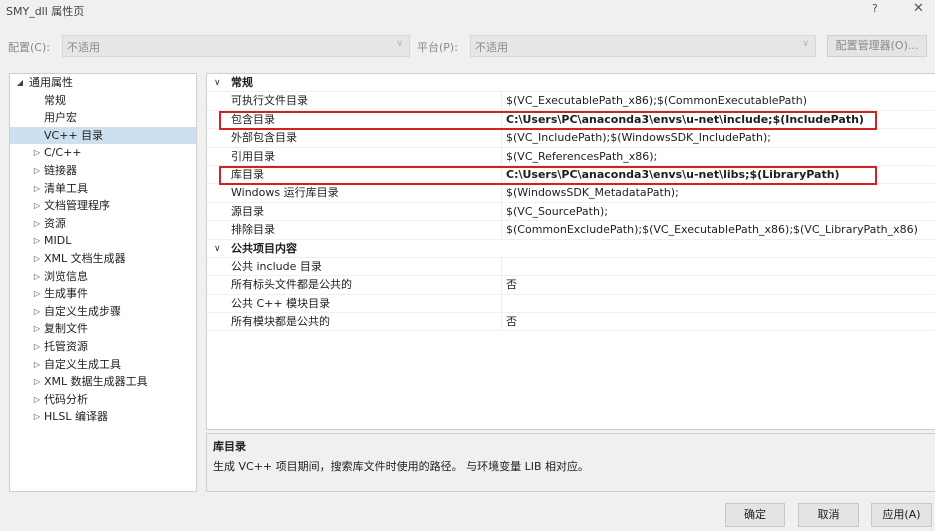 This screenshot has height=531, width=935. I want to click on property-row: 所有标头文件都是公共的 否, so click(571, 285).